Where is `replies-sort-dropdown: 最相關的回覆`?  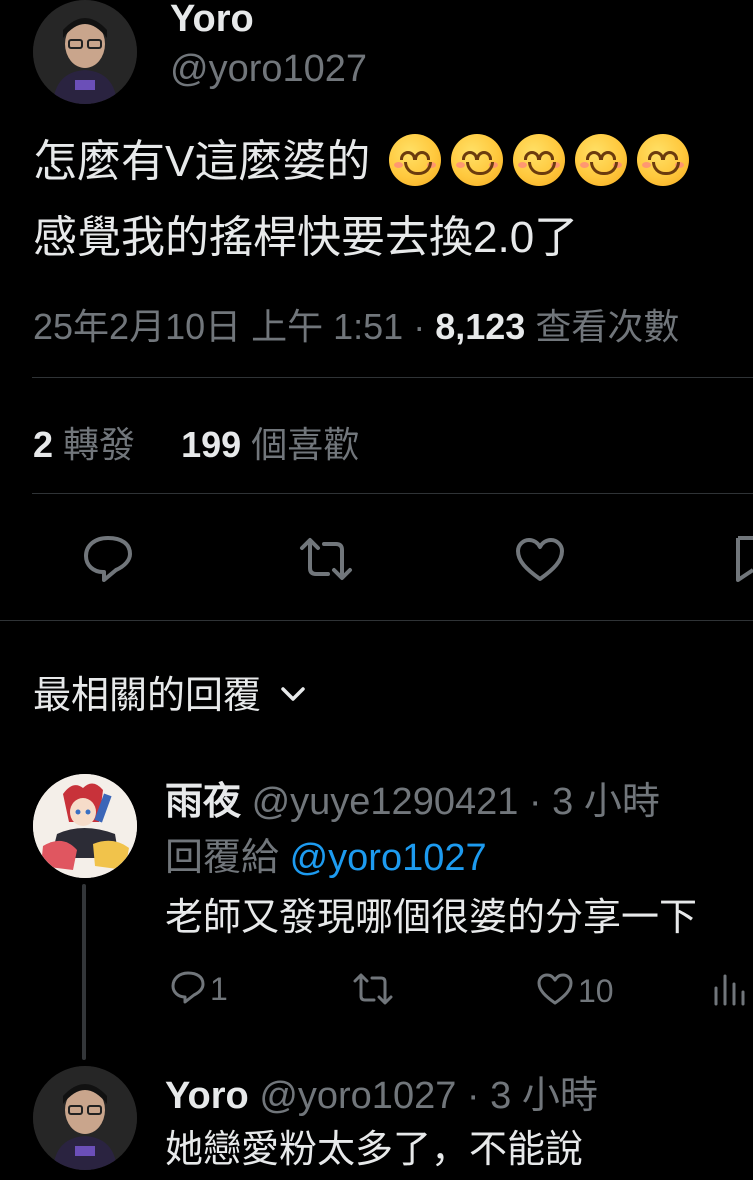 replies-sort-dropdown: 最相關的回覆 is located at coordinates (170, 691).